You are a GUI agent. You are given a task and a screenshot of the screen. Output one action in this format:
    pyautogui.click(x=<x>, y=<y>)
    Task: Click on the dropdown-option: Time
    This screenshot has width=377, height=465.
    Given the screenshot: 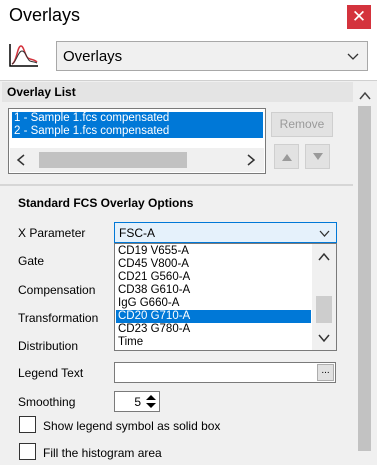 What is the action you would take?
    pyautogui.click(x=213, y=342)
    